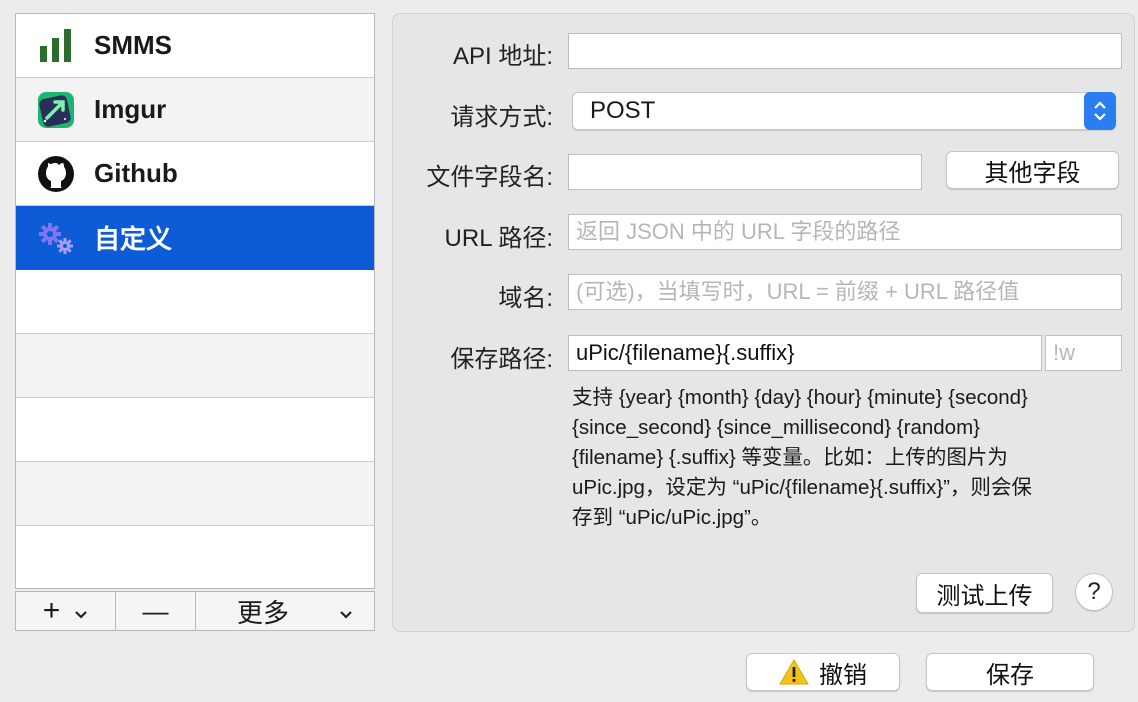 The image size is (1138, 702). What do you see at coordinates (498, 238) in the screenshot?
I see `url-path-label: URL 路径:` at bounding box center [498, 238].